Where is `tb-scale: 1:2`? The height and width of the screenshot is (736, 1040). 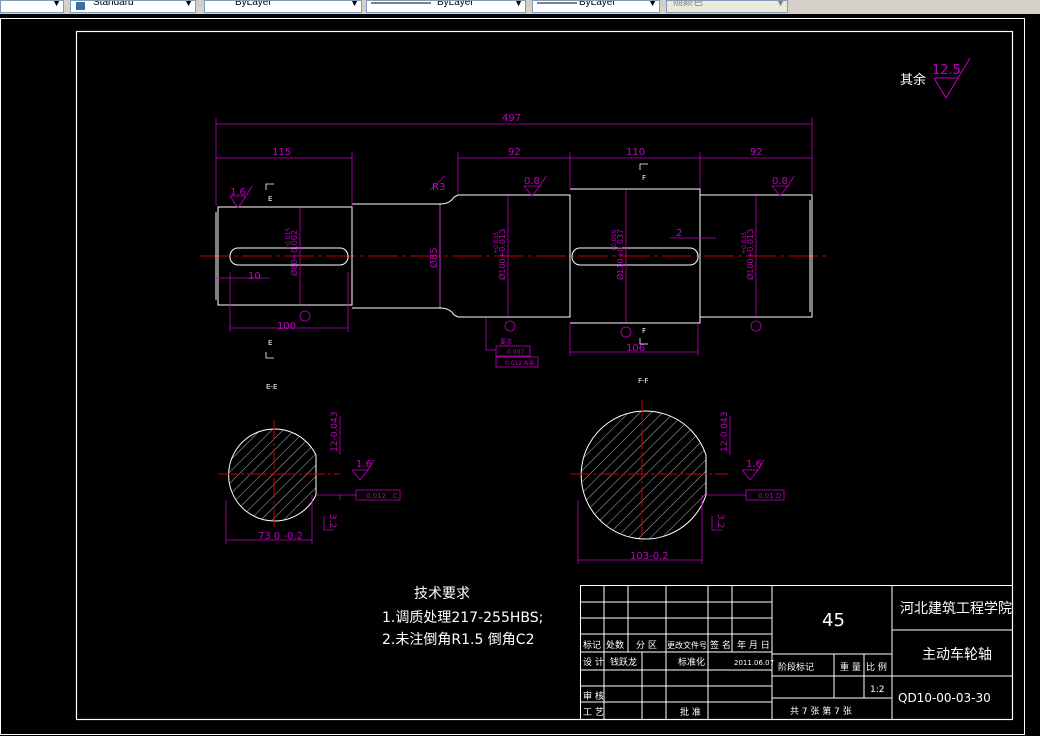 tb-scale: 1:2 is located at coordinates (877, 690).